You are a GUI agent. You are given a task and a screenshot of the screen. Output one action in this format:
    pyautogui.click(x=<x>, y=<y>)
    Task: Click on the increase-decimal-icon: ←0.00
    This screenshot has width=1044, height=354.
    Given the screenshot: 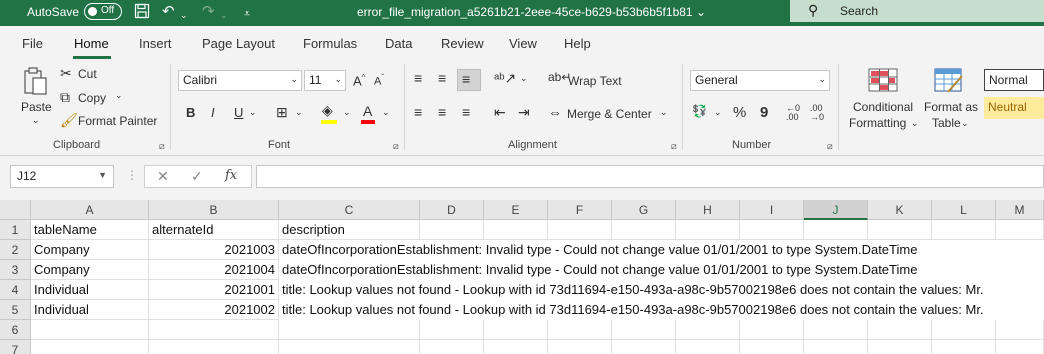 What is the action you would take?
    pyautogui.click(x=793, y=113)
    